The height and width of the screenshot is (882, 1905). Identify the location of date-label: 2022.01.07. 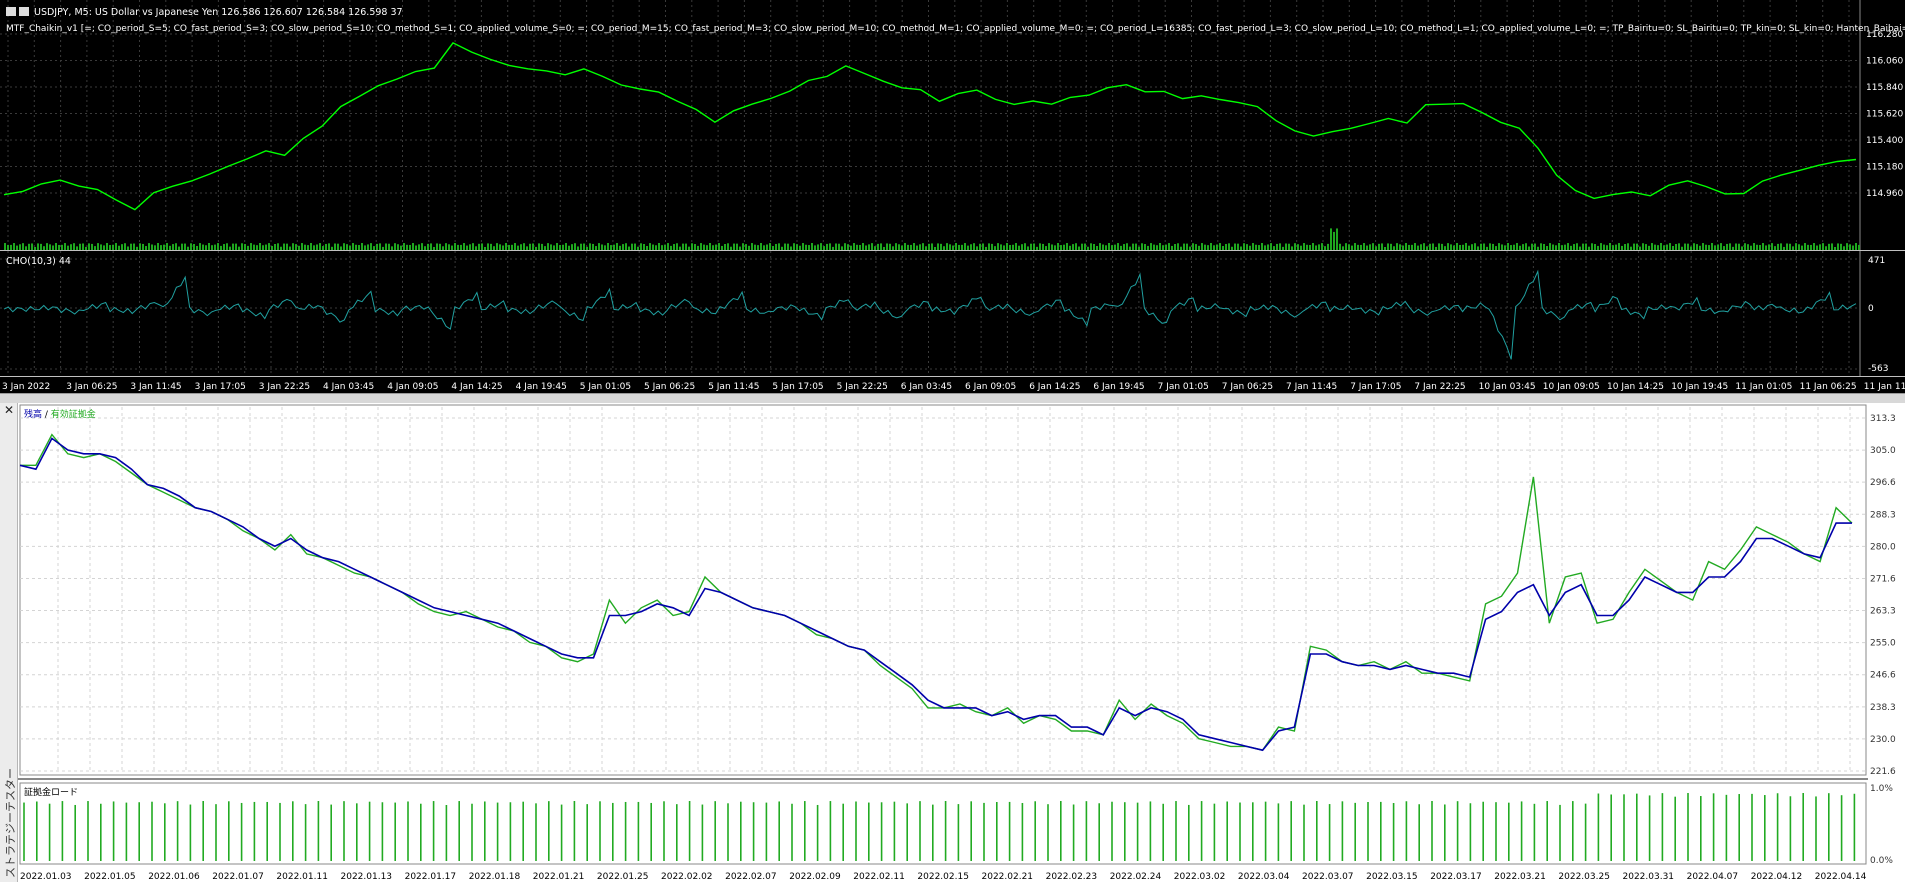
(238, 877).